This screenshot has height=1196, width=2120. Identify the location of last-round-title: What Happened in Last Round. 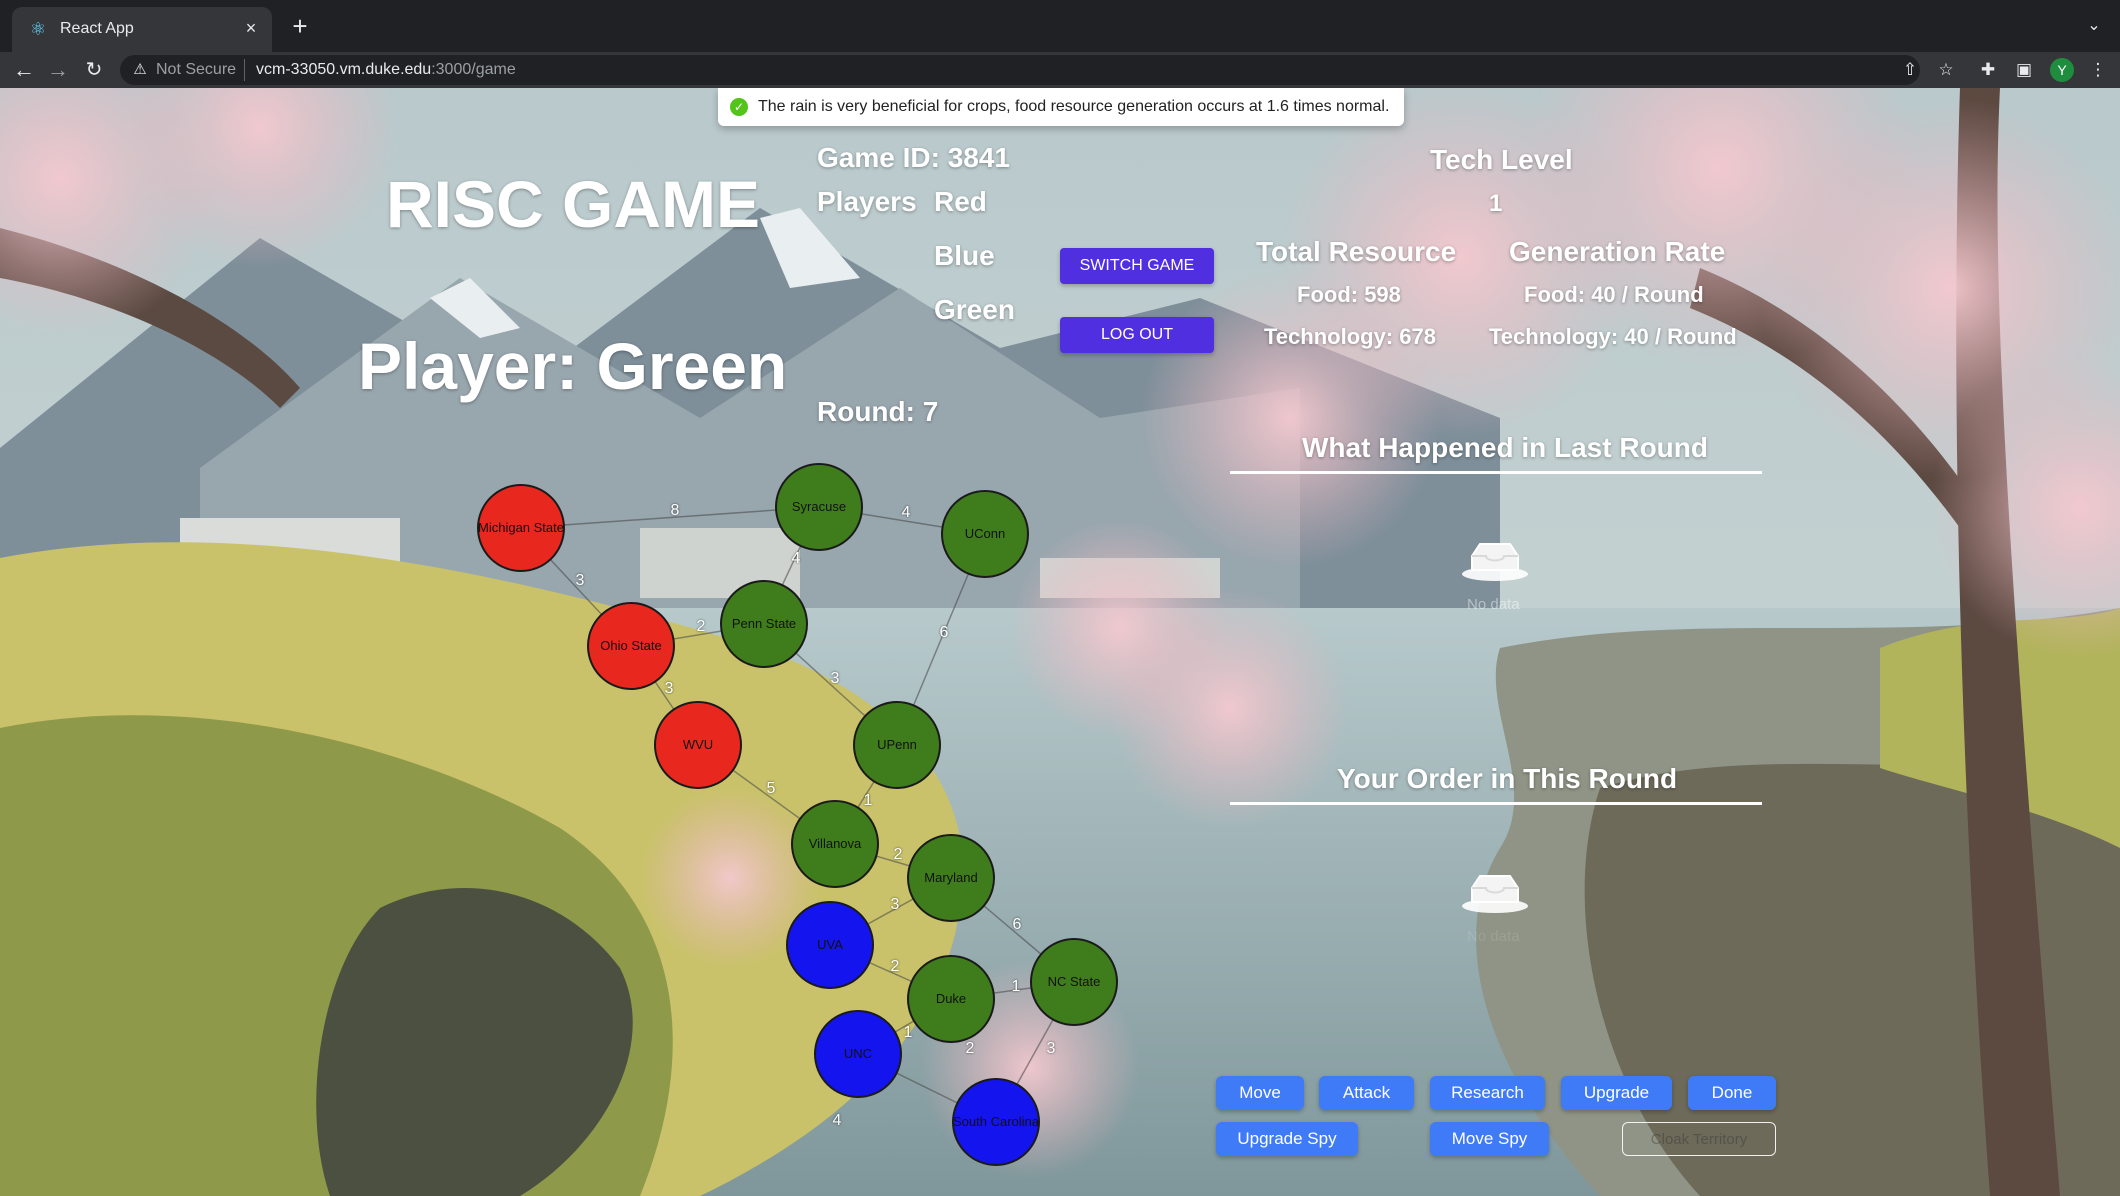
(1505, 447).